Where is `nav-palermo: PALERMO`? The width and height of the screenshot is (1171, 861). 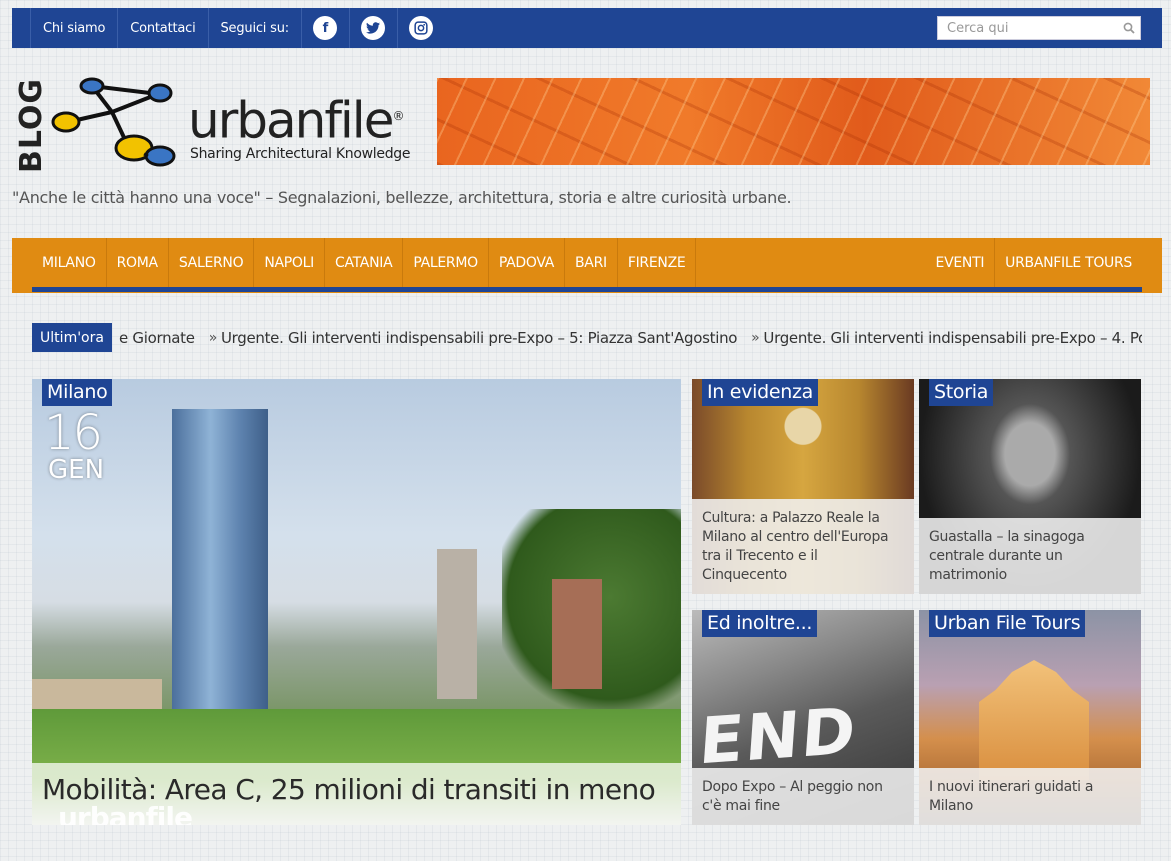
nav-palermo: PALERMO is located at coordinates (445, 262).